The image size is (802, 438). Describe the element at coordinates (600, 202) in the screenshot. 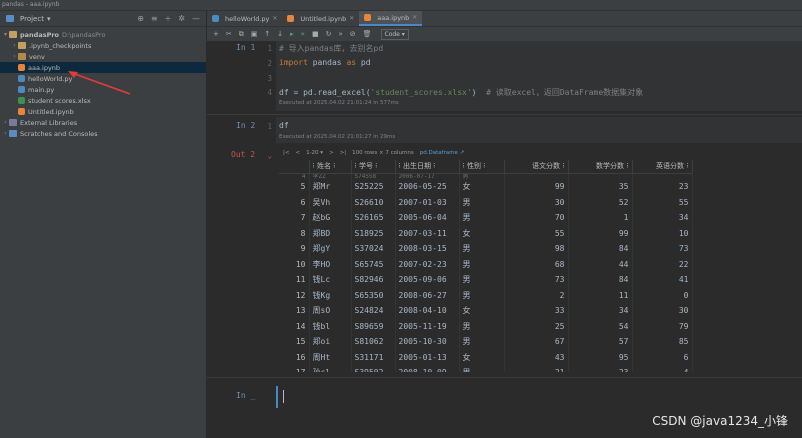

I see `table-cell: 52` at that location.